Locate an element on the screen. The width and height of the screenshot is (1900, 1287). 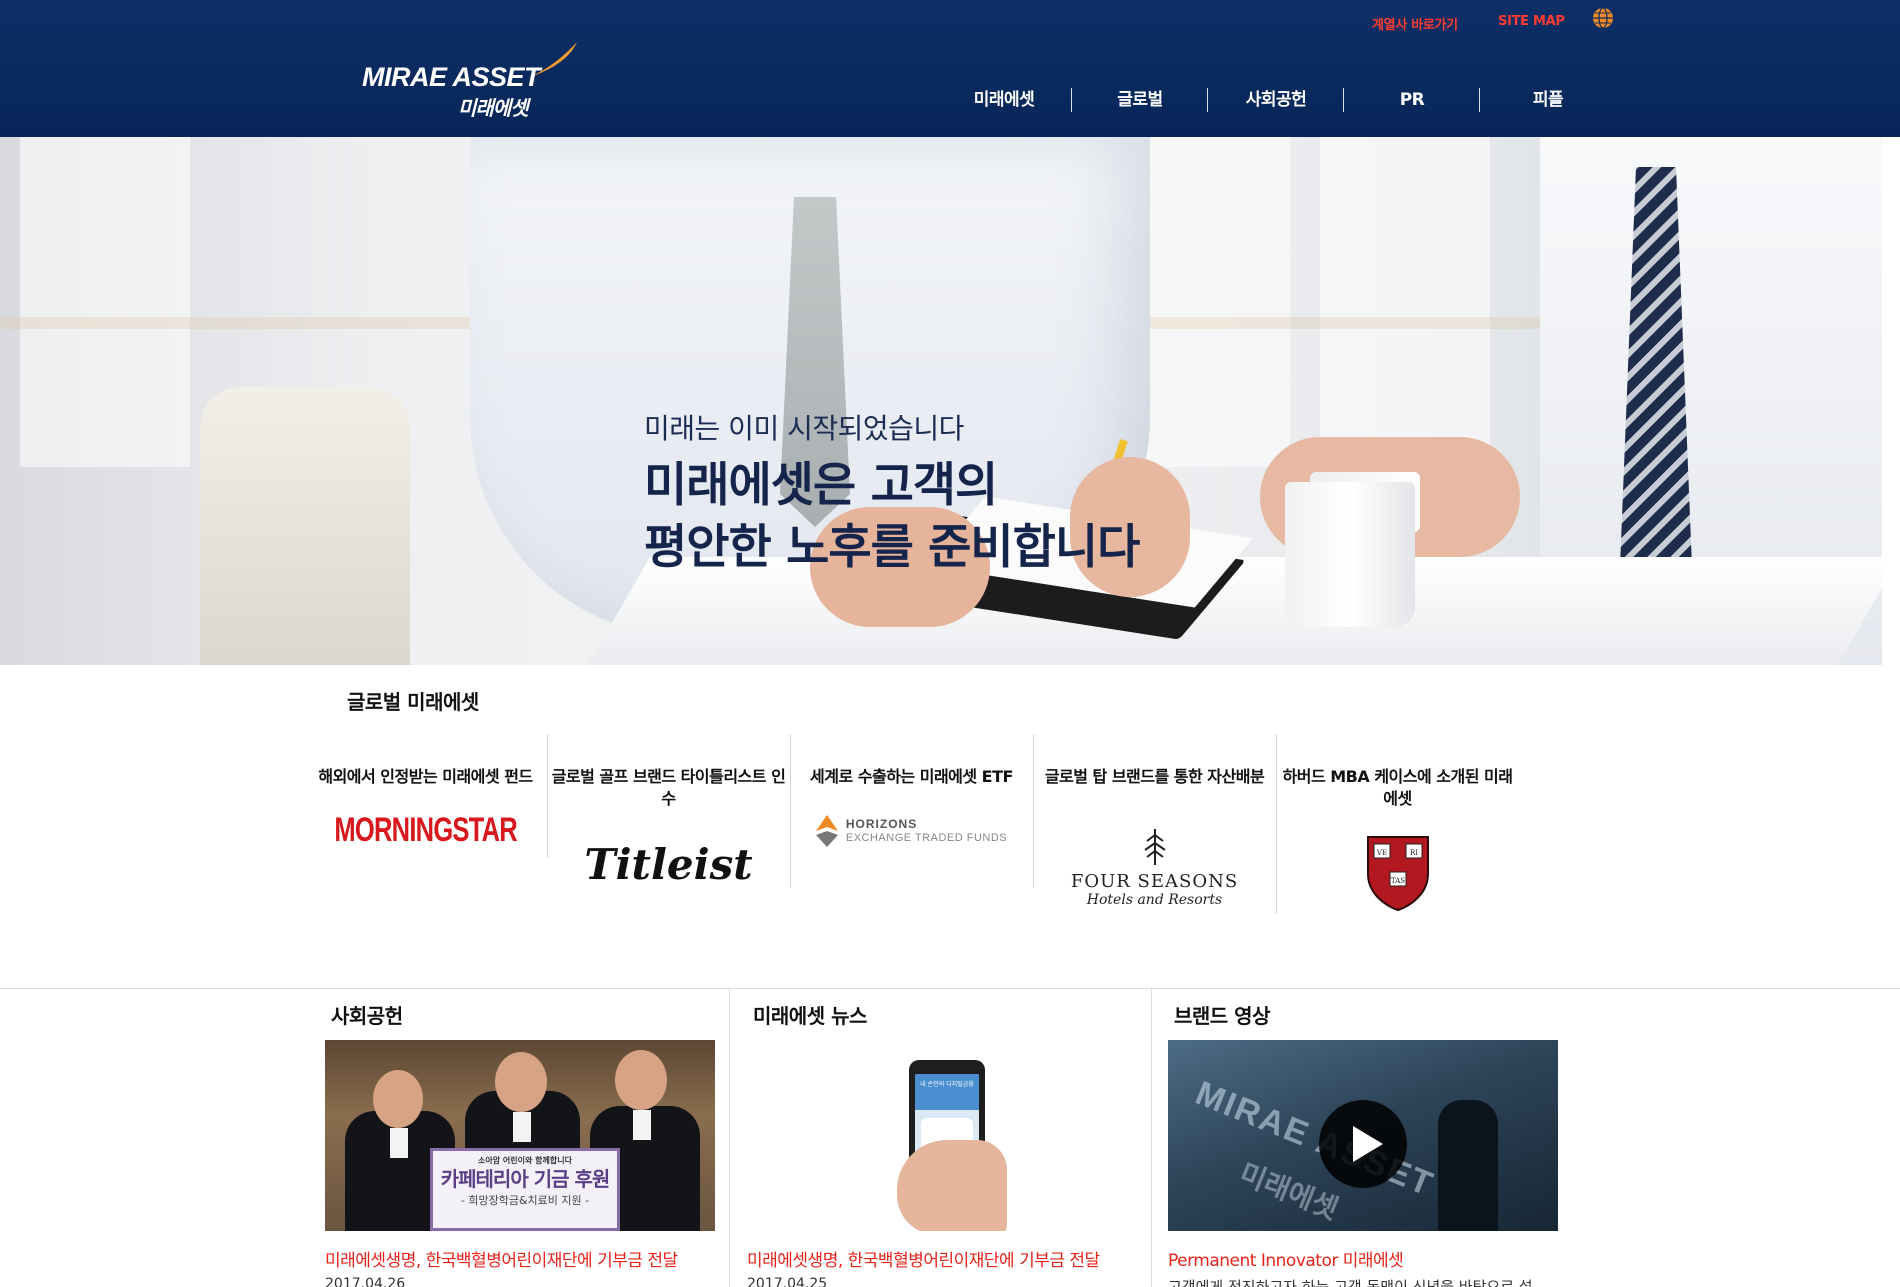
board-text: 카페테리아 기금 후원 is located at coordinates (525, 1179).